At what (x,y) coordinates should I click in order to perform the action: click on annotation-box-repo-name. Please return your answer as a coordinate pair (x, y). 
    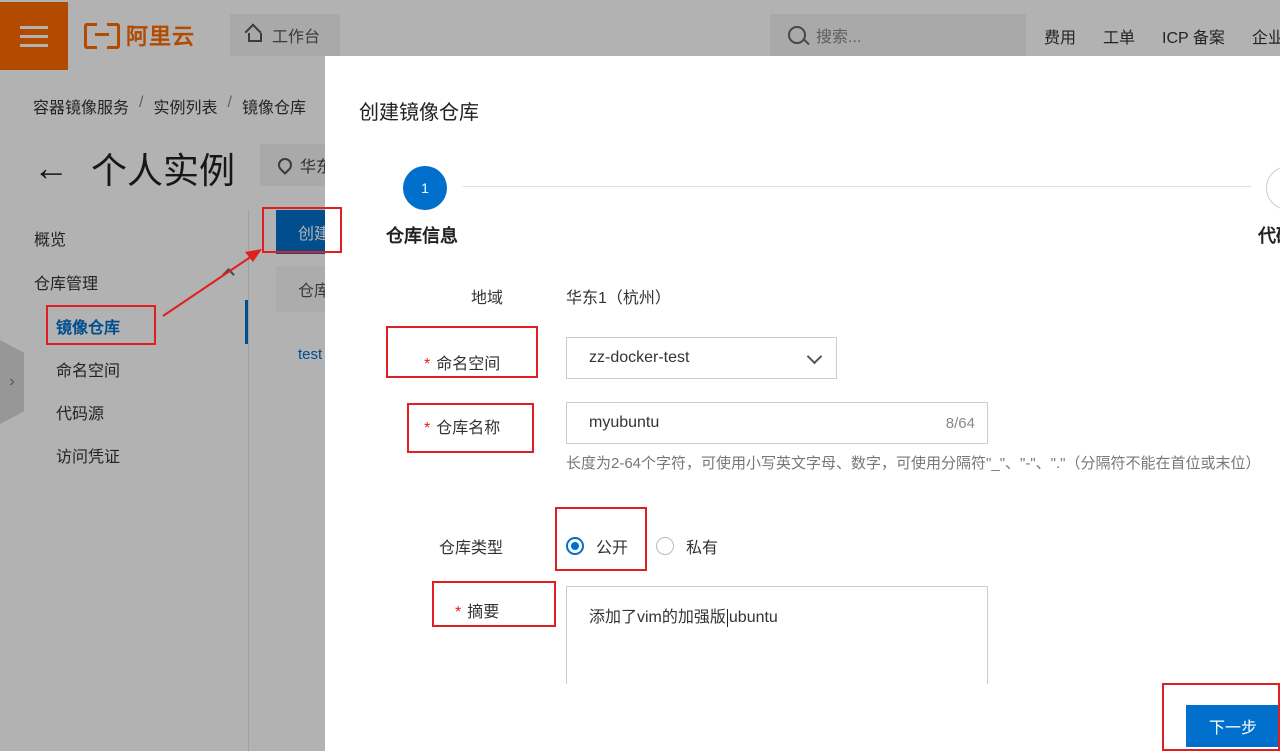
    Looking at the image, I should click on (470, 428).